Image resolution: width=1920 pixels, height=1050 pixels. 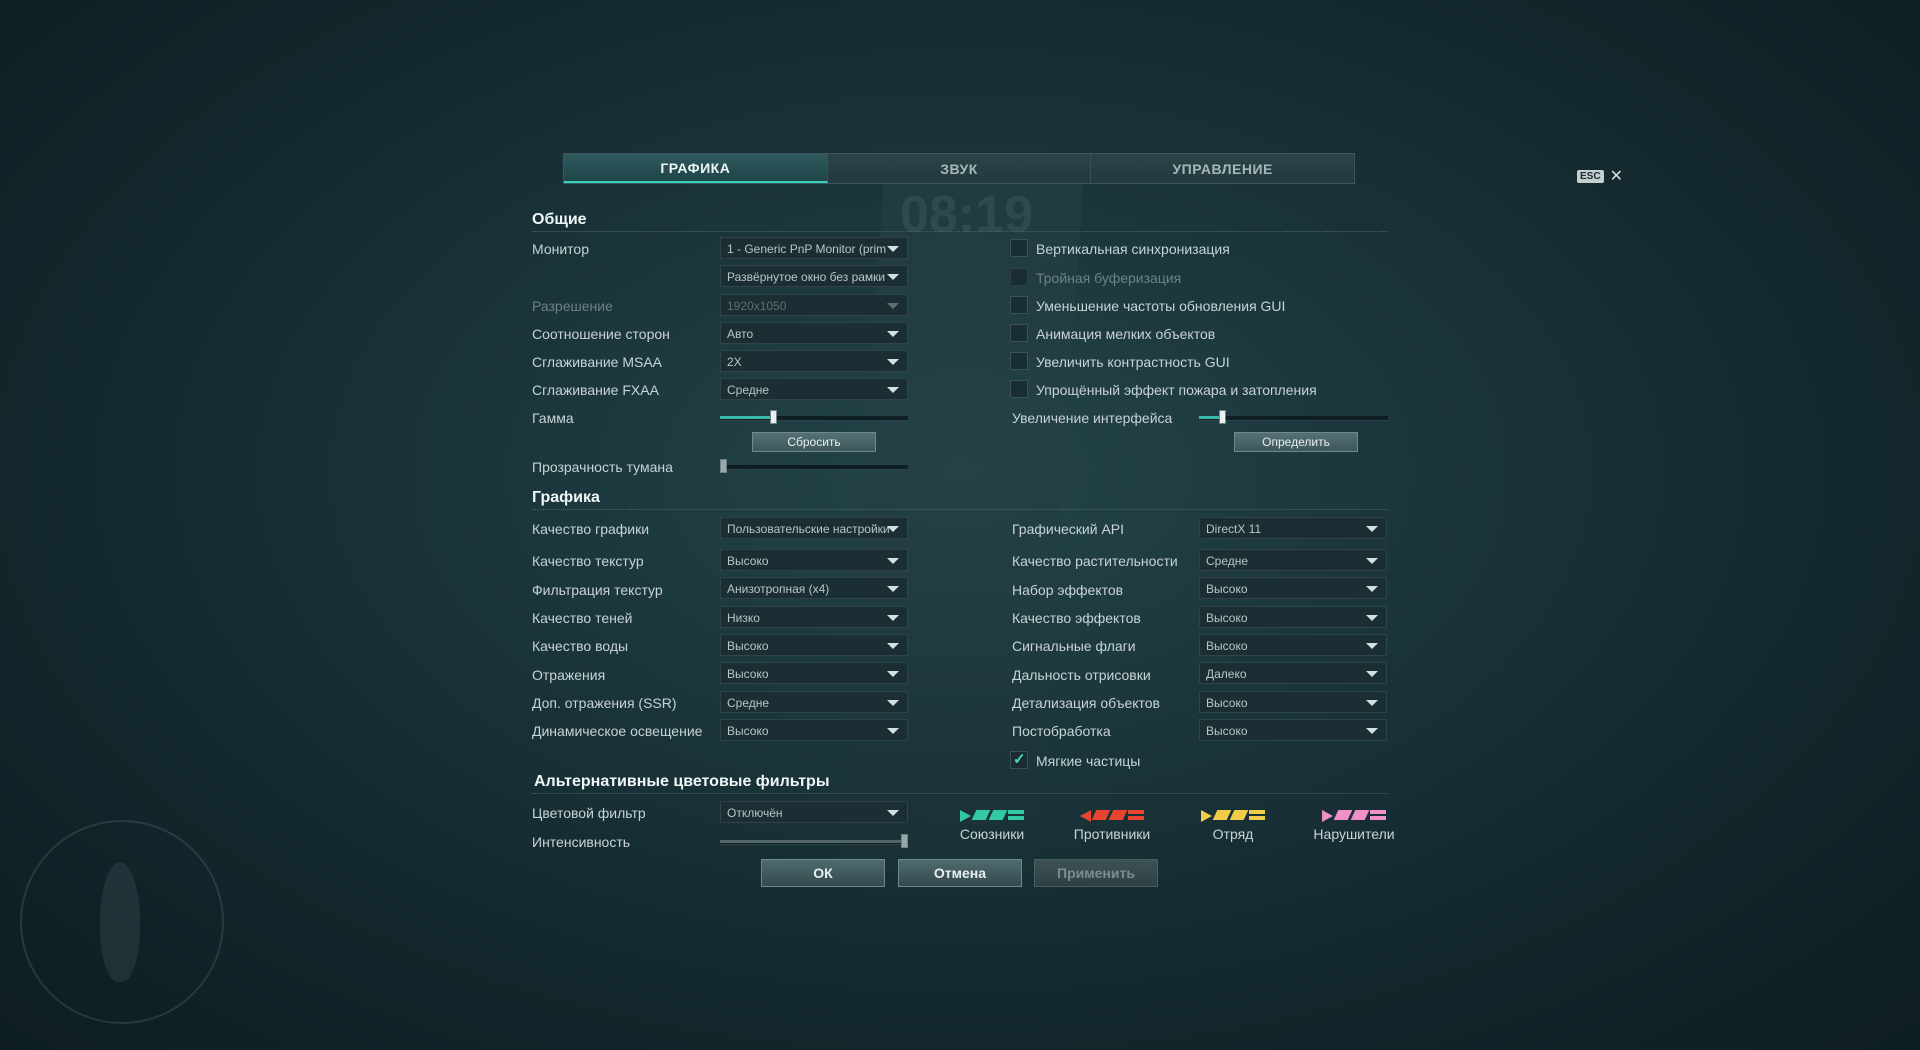 I want to click on section-title-color-filters: Альтернативные цветовые фильтры, so click(x=682, y=781).